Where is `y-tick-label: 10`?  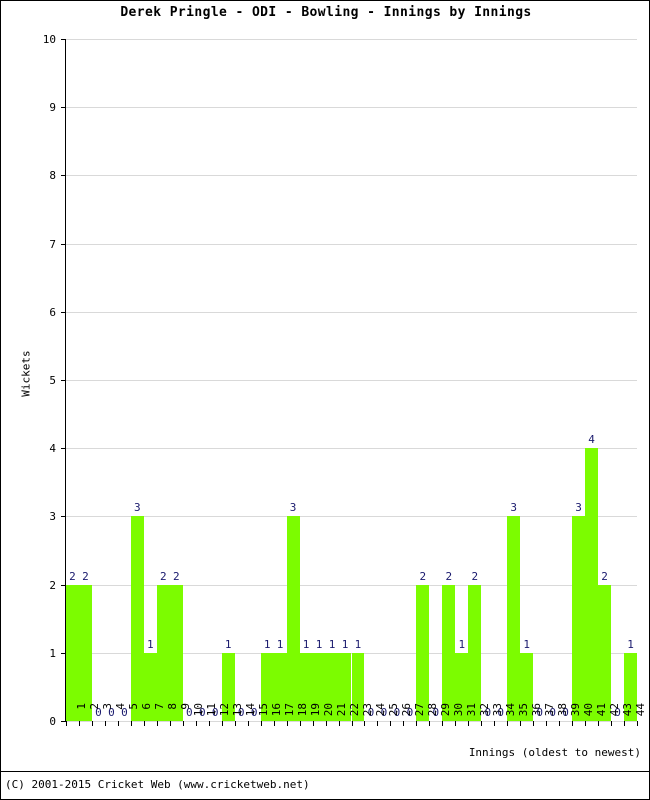 y-tick-label: 10 is located at coordinates (49, 39).